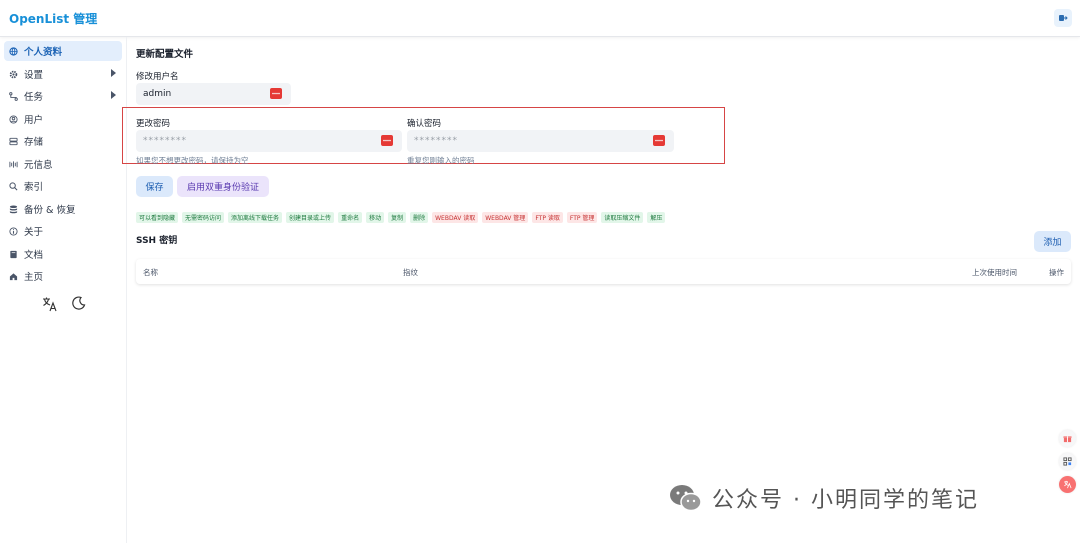  Describe the element at coordinates (540, 141) in the screenshot. I see `confirm-password-field: ********` at that location.